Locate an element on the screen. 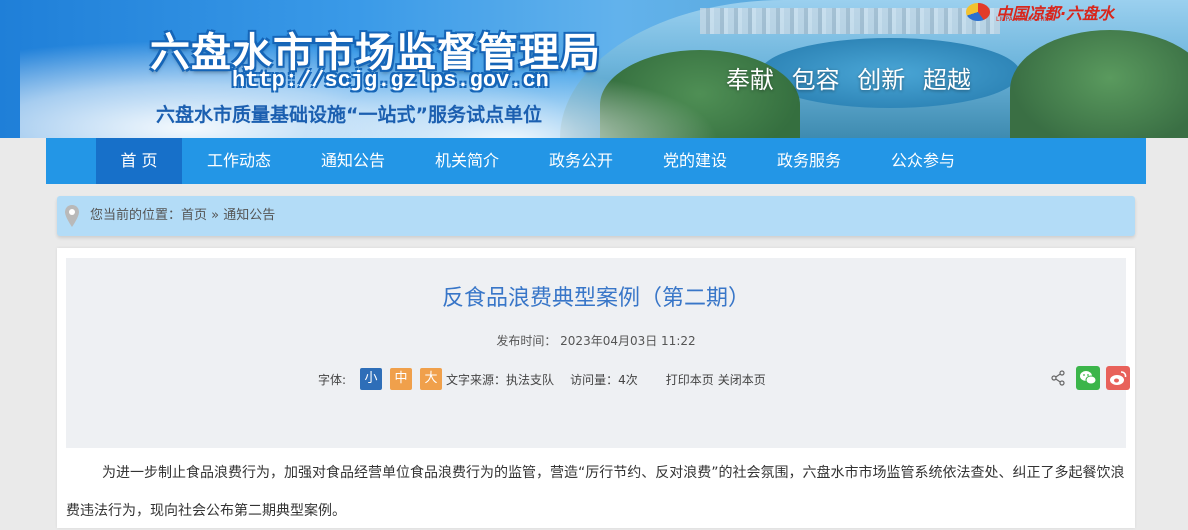  breadcrumb-current-link: 通知公告 is located at coordinates (249, 215).